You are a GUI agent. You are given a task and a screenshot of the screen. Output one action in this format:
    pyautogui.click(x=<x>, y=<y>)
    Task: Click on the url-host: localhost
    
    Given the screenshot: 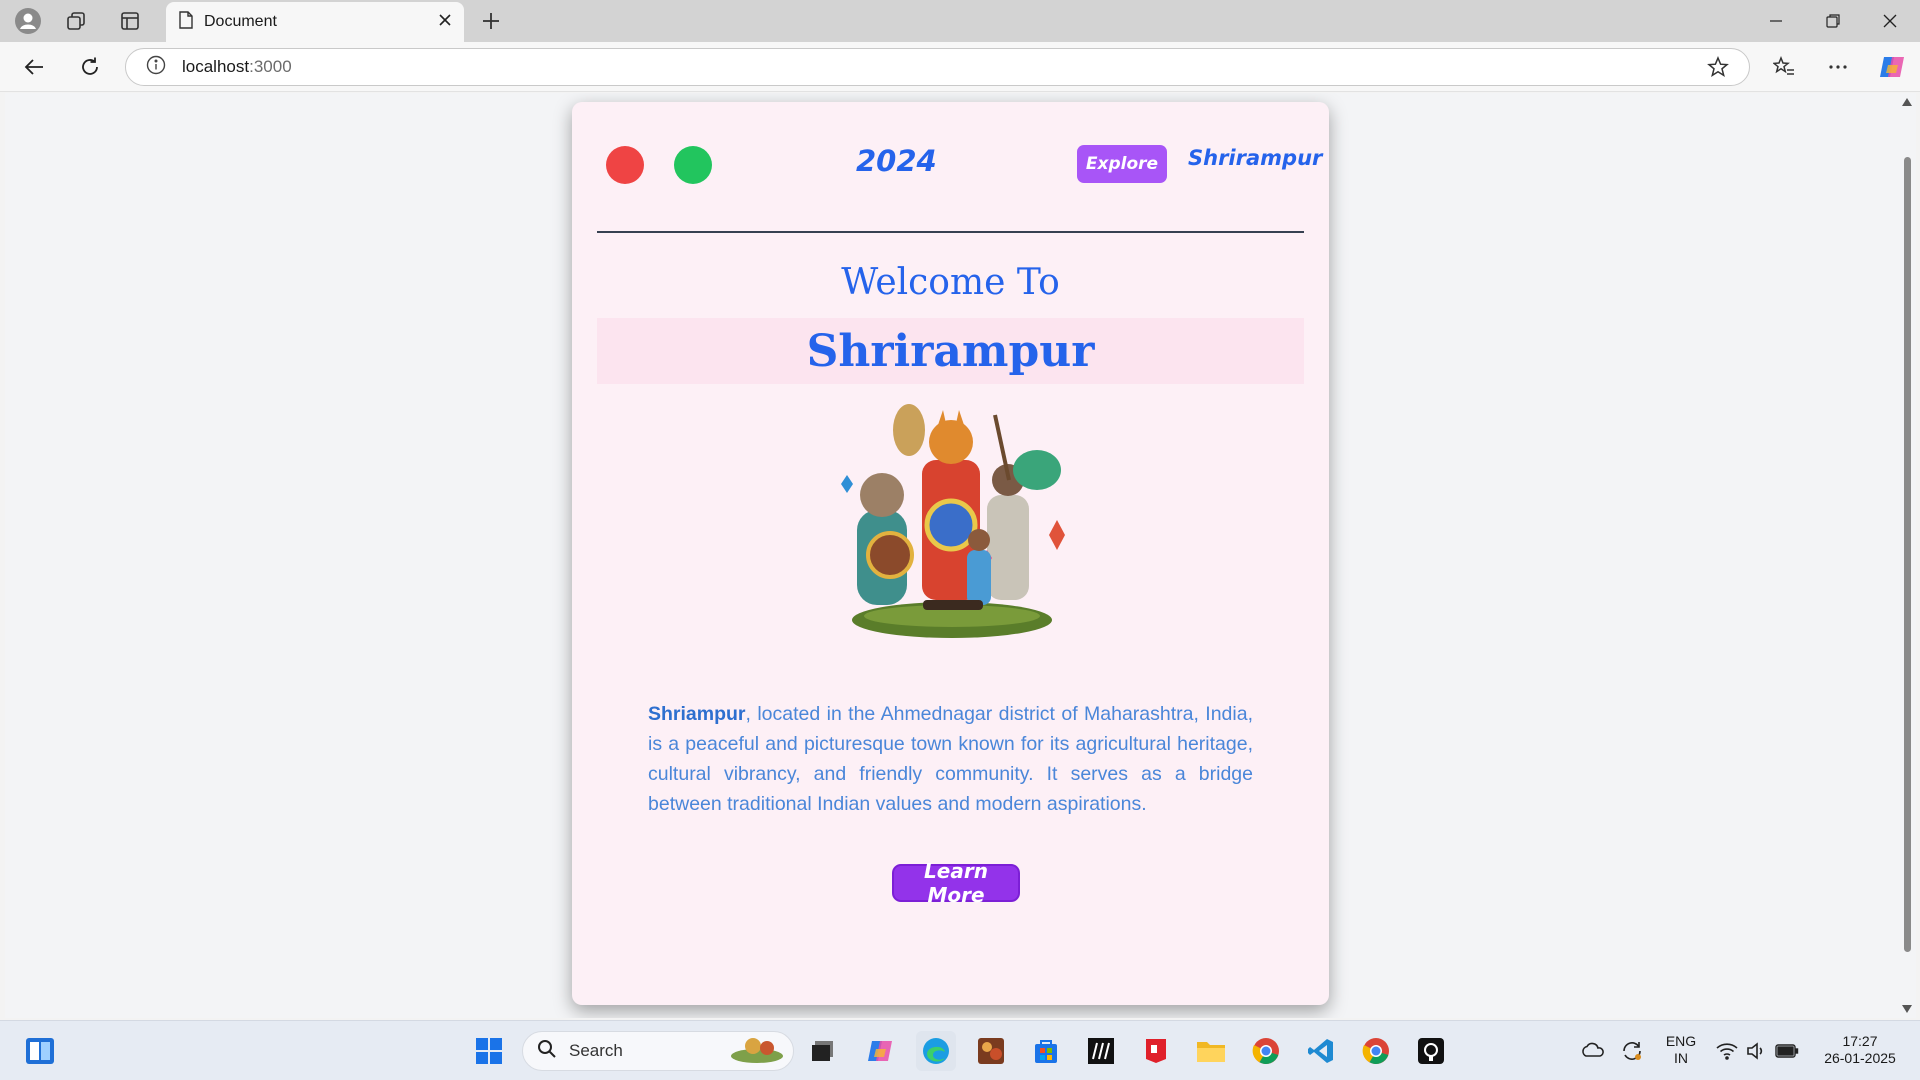 What is the action you would take?
    pyautogui.click(x=216, y=66)
    